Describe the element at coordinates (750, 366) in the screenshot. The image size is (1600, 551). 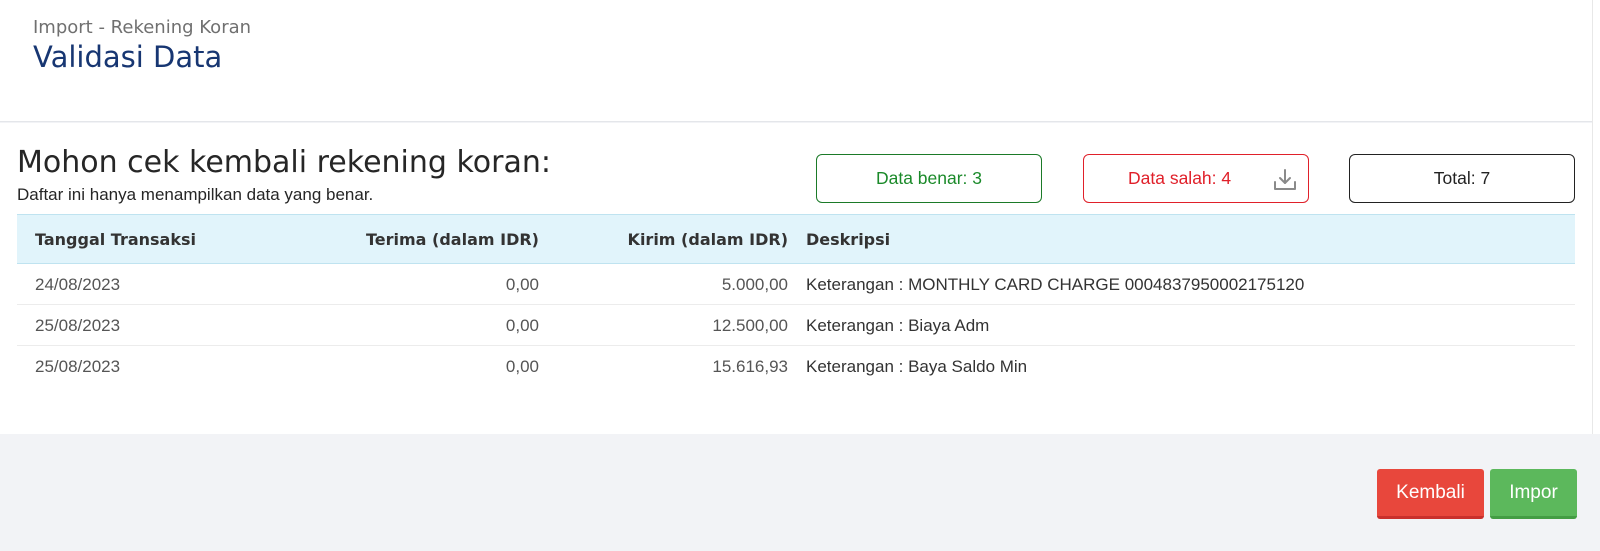
I see `cell-kirim: 15.616,93` at that location.